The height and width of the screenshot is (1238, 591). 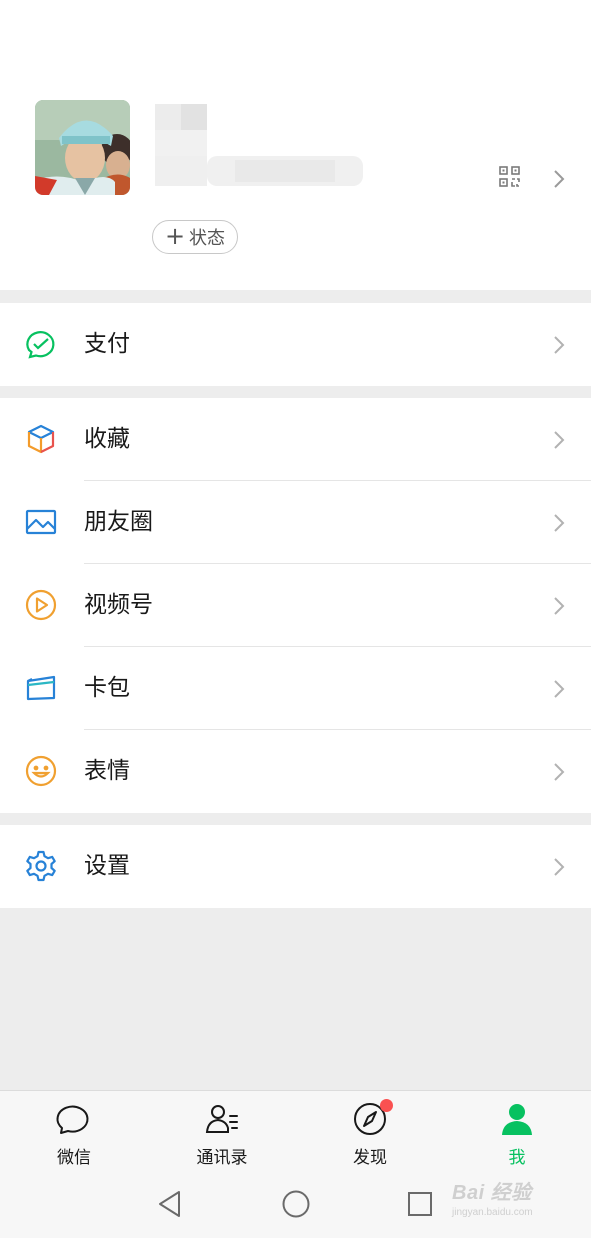 I want to click on tab-discover: 发现, so click(x=370, y=1132).